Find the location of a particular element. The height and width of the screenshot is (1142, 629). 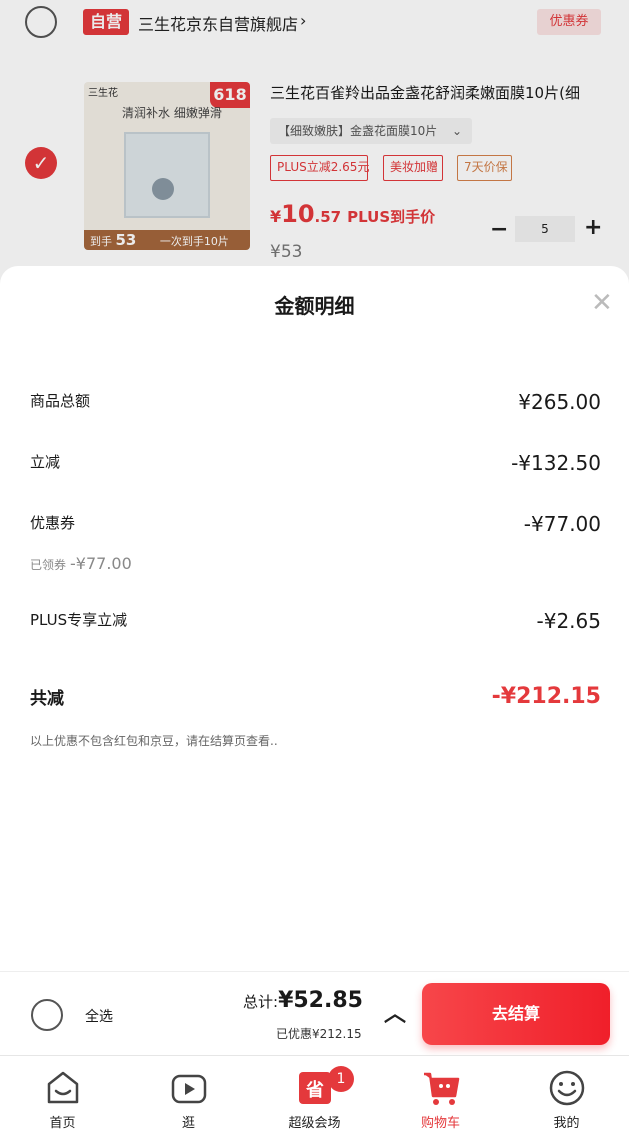

tab-super-venue: 省 1 超级会场 is located at coordinates (314, 1099).